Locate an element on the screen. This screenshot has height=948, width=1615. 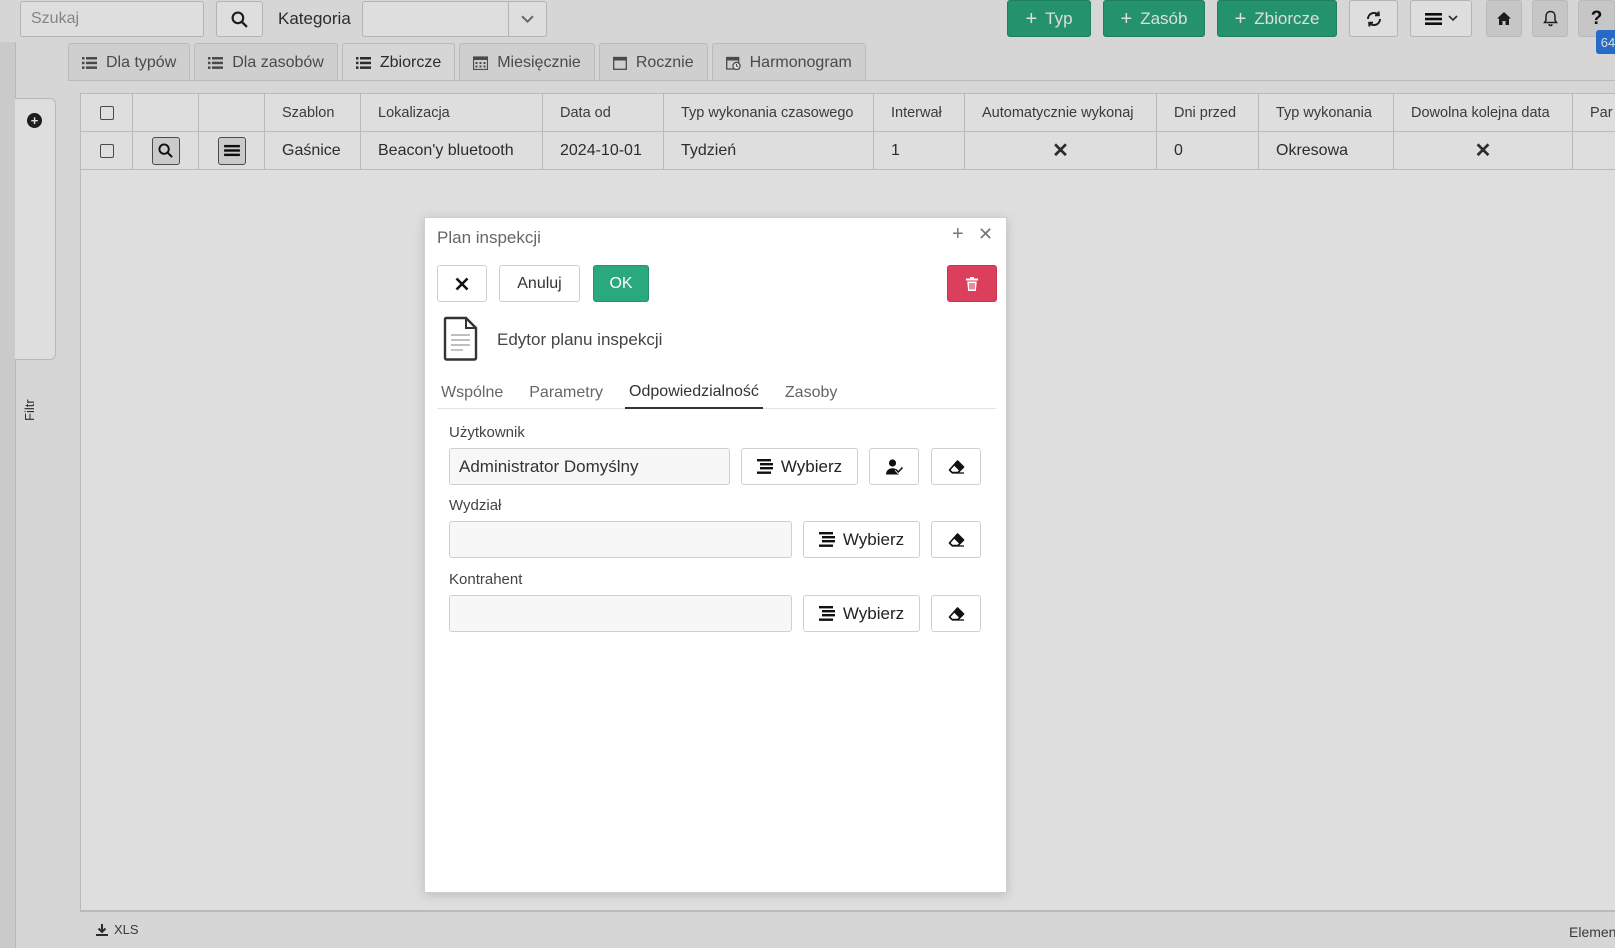
user-clear-button is located at coordinates (956, 466).